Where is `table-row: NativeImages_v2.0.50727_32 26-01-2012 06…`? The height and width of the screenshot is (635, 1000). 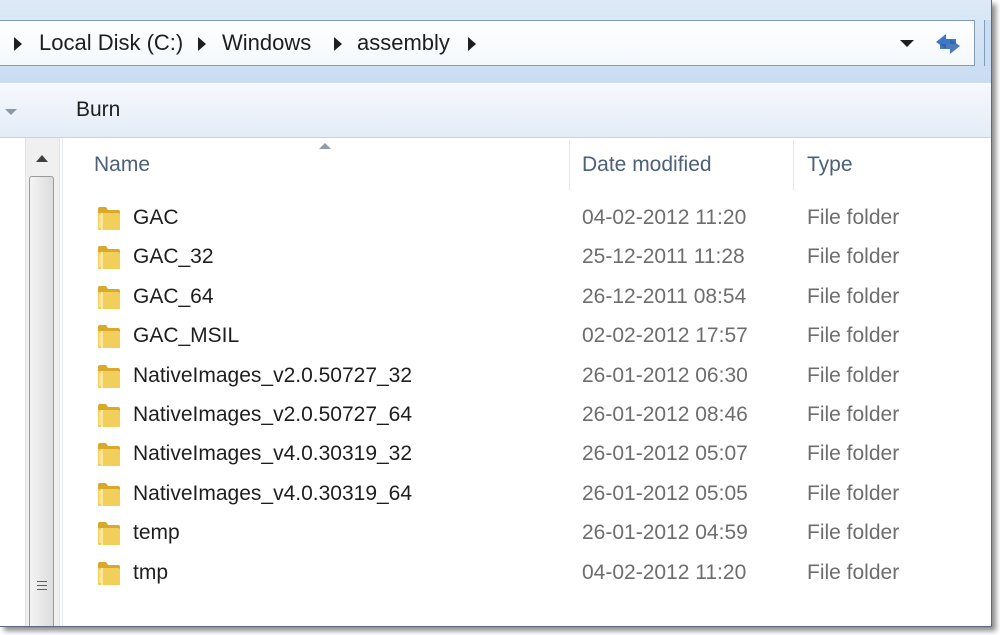
table-row: NativeImages_v2.0.50727_32 26-01-2012 06… is located at coordinates (527, 375).